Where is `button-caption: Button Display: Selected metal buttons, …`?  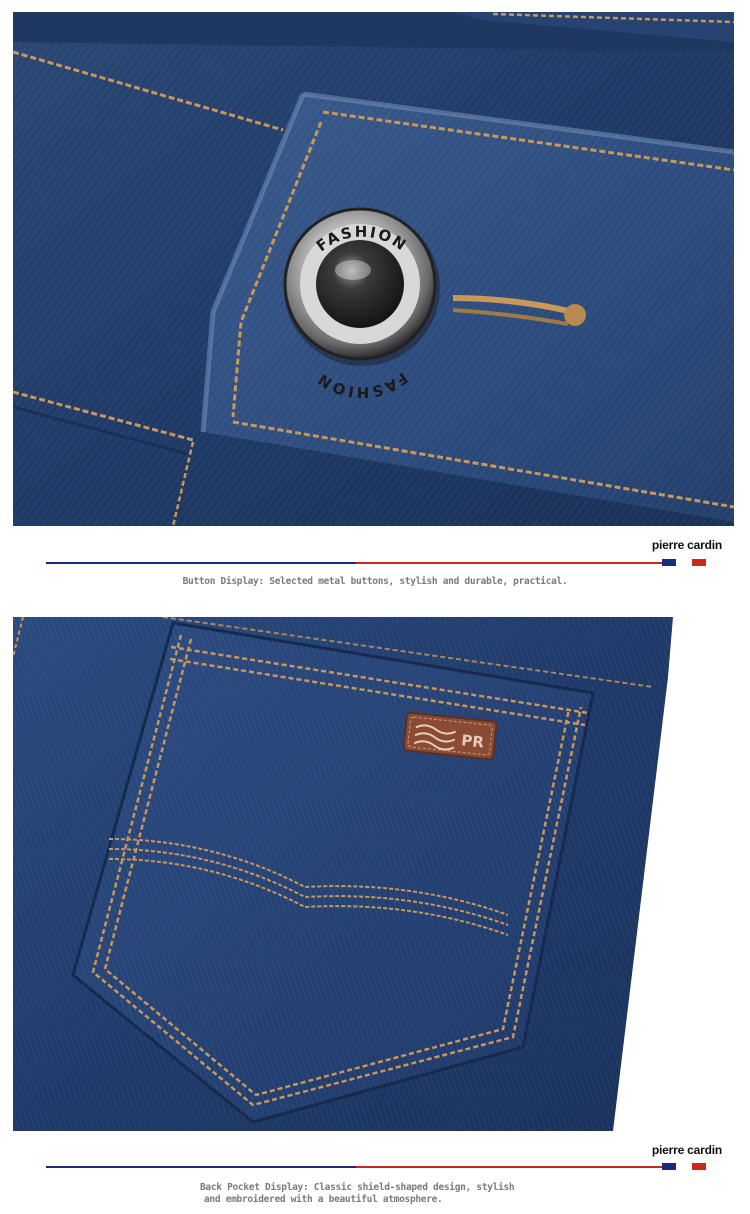
button-caption: Button Display: Selected metal buttons, … is located at coordinates (375, 581).